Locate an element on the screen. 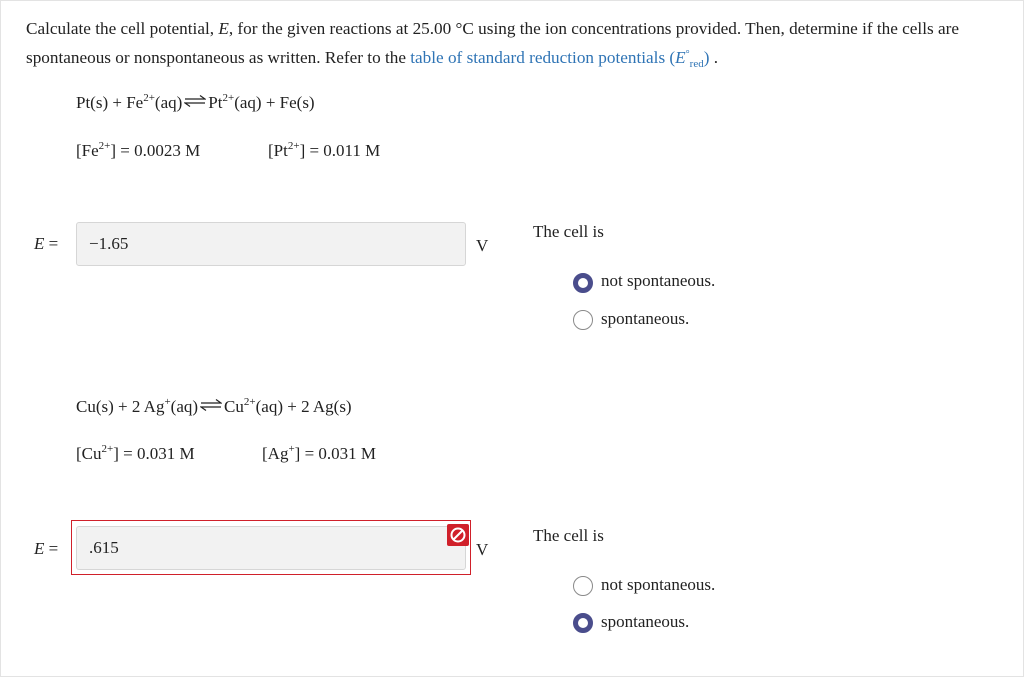 The image size is (1024, 677). incorrect-icon is located at coordinates (458, 535).